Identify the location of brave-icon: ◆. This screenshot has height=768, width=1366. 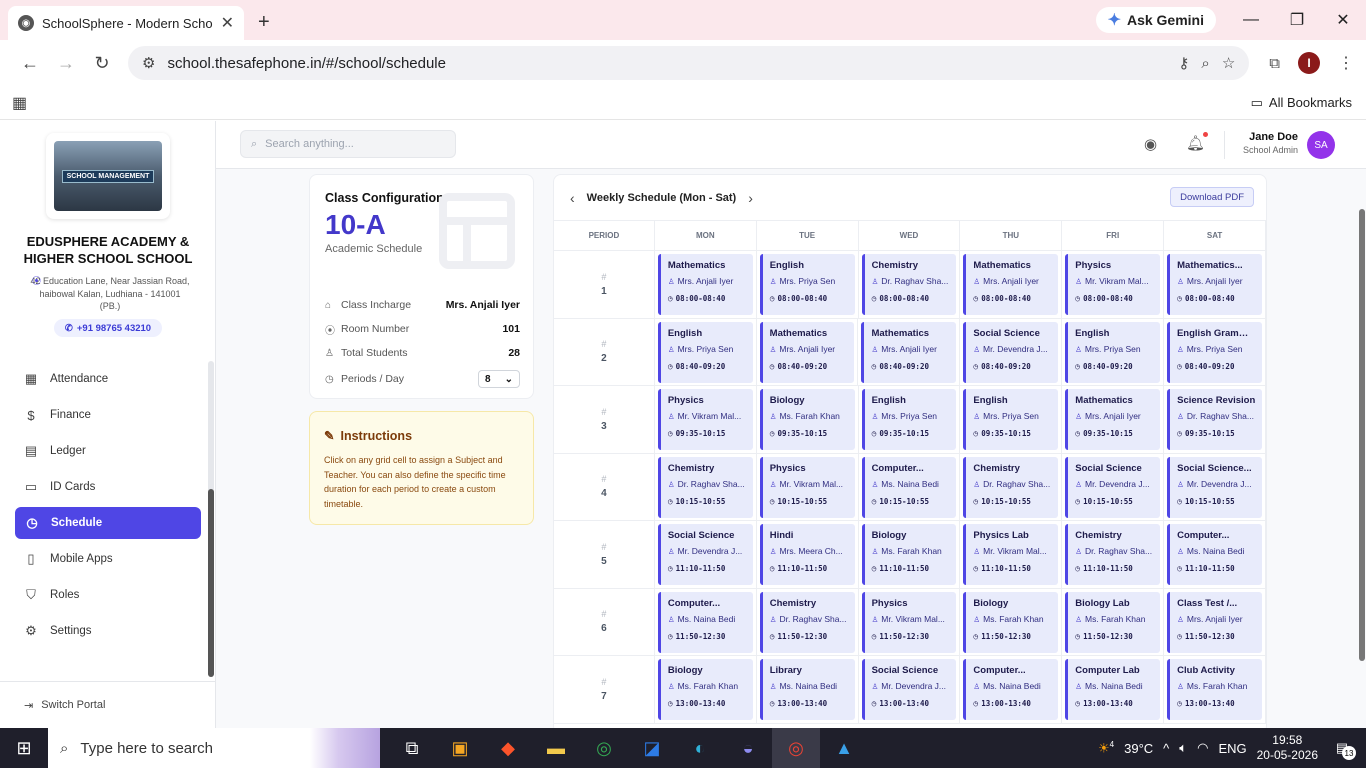
(508, 748).